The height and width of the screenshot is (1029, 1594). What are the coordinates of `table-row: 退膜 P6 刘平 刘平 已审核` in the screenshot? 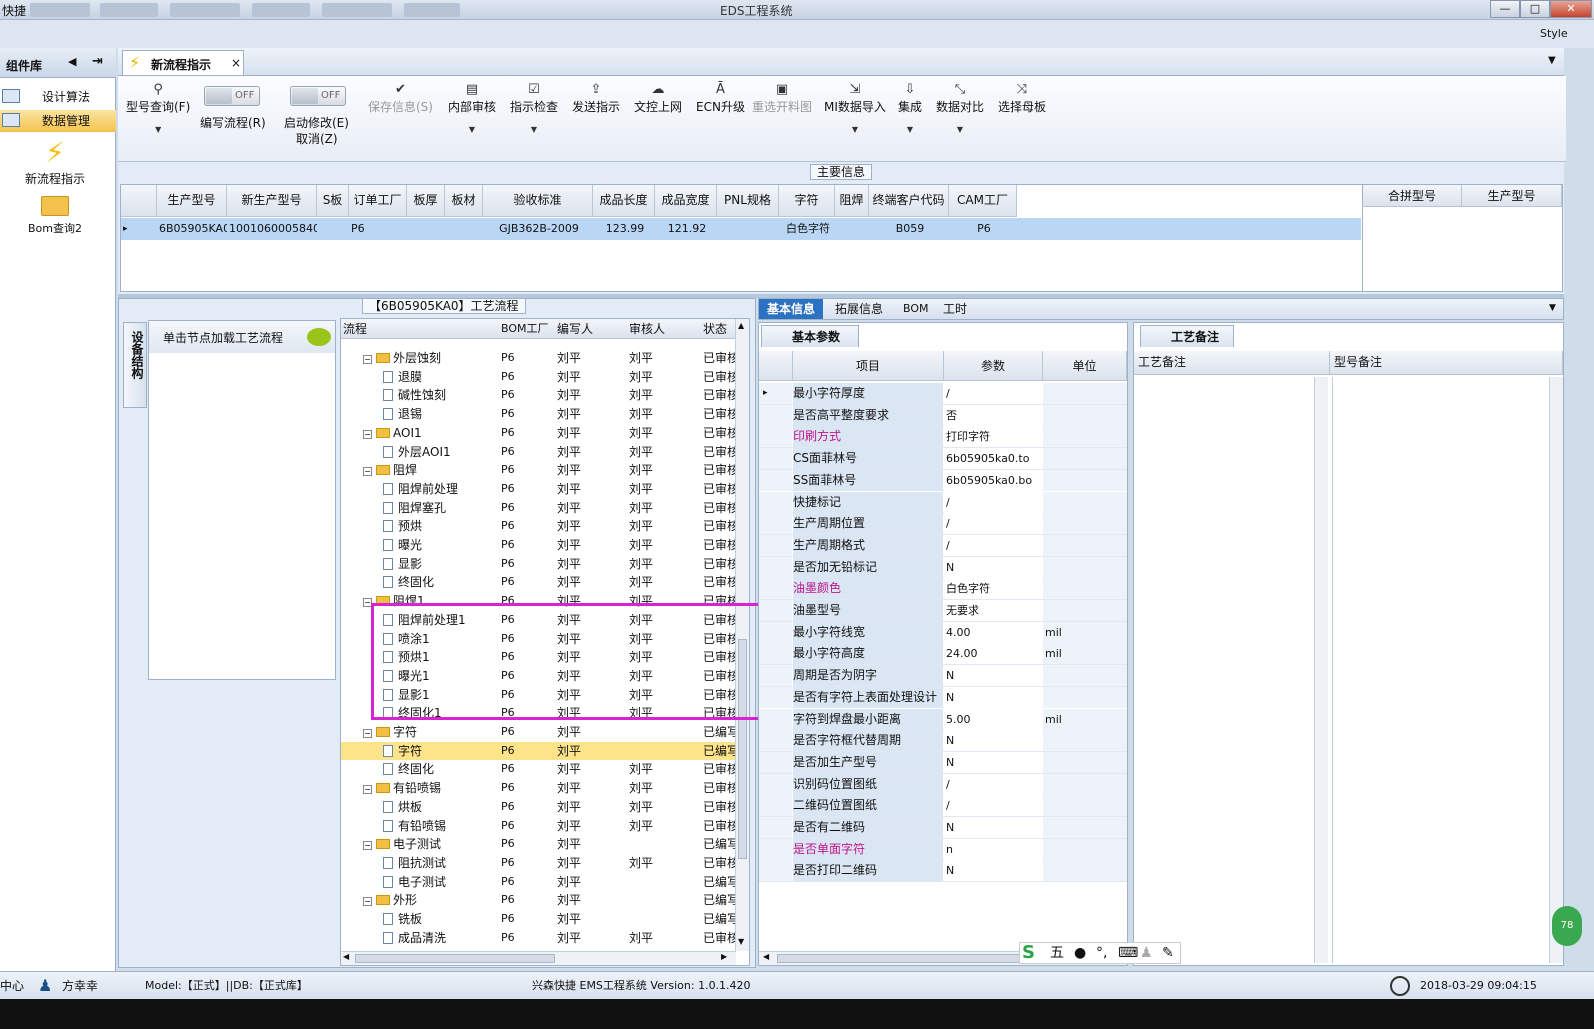 It's located at (540, 377).